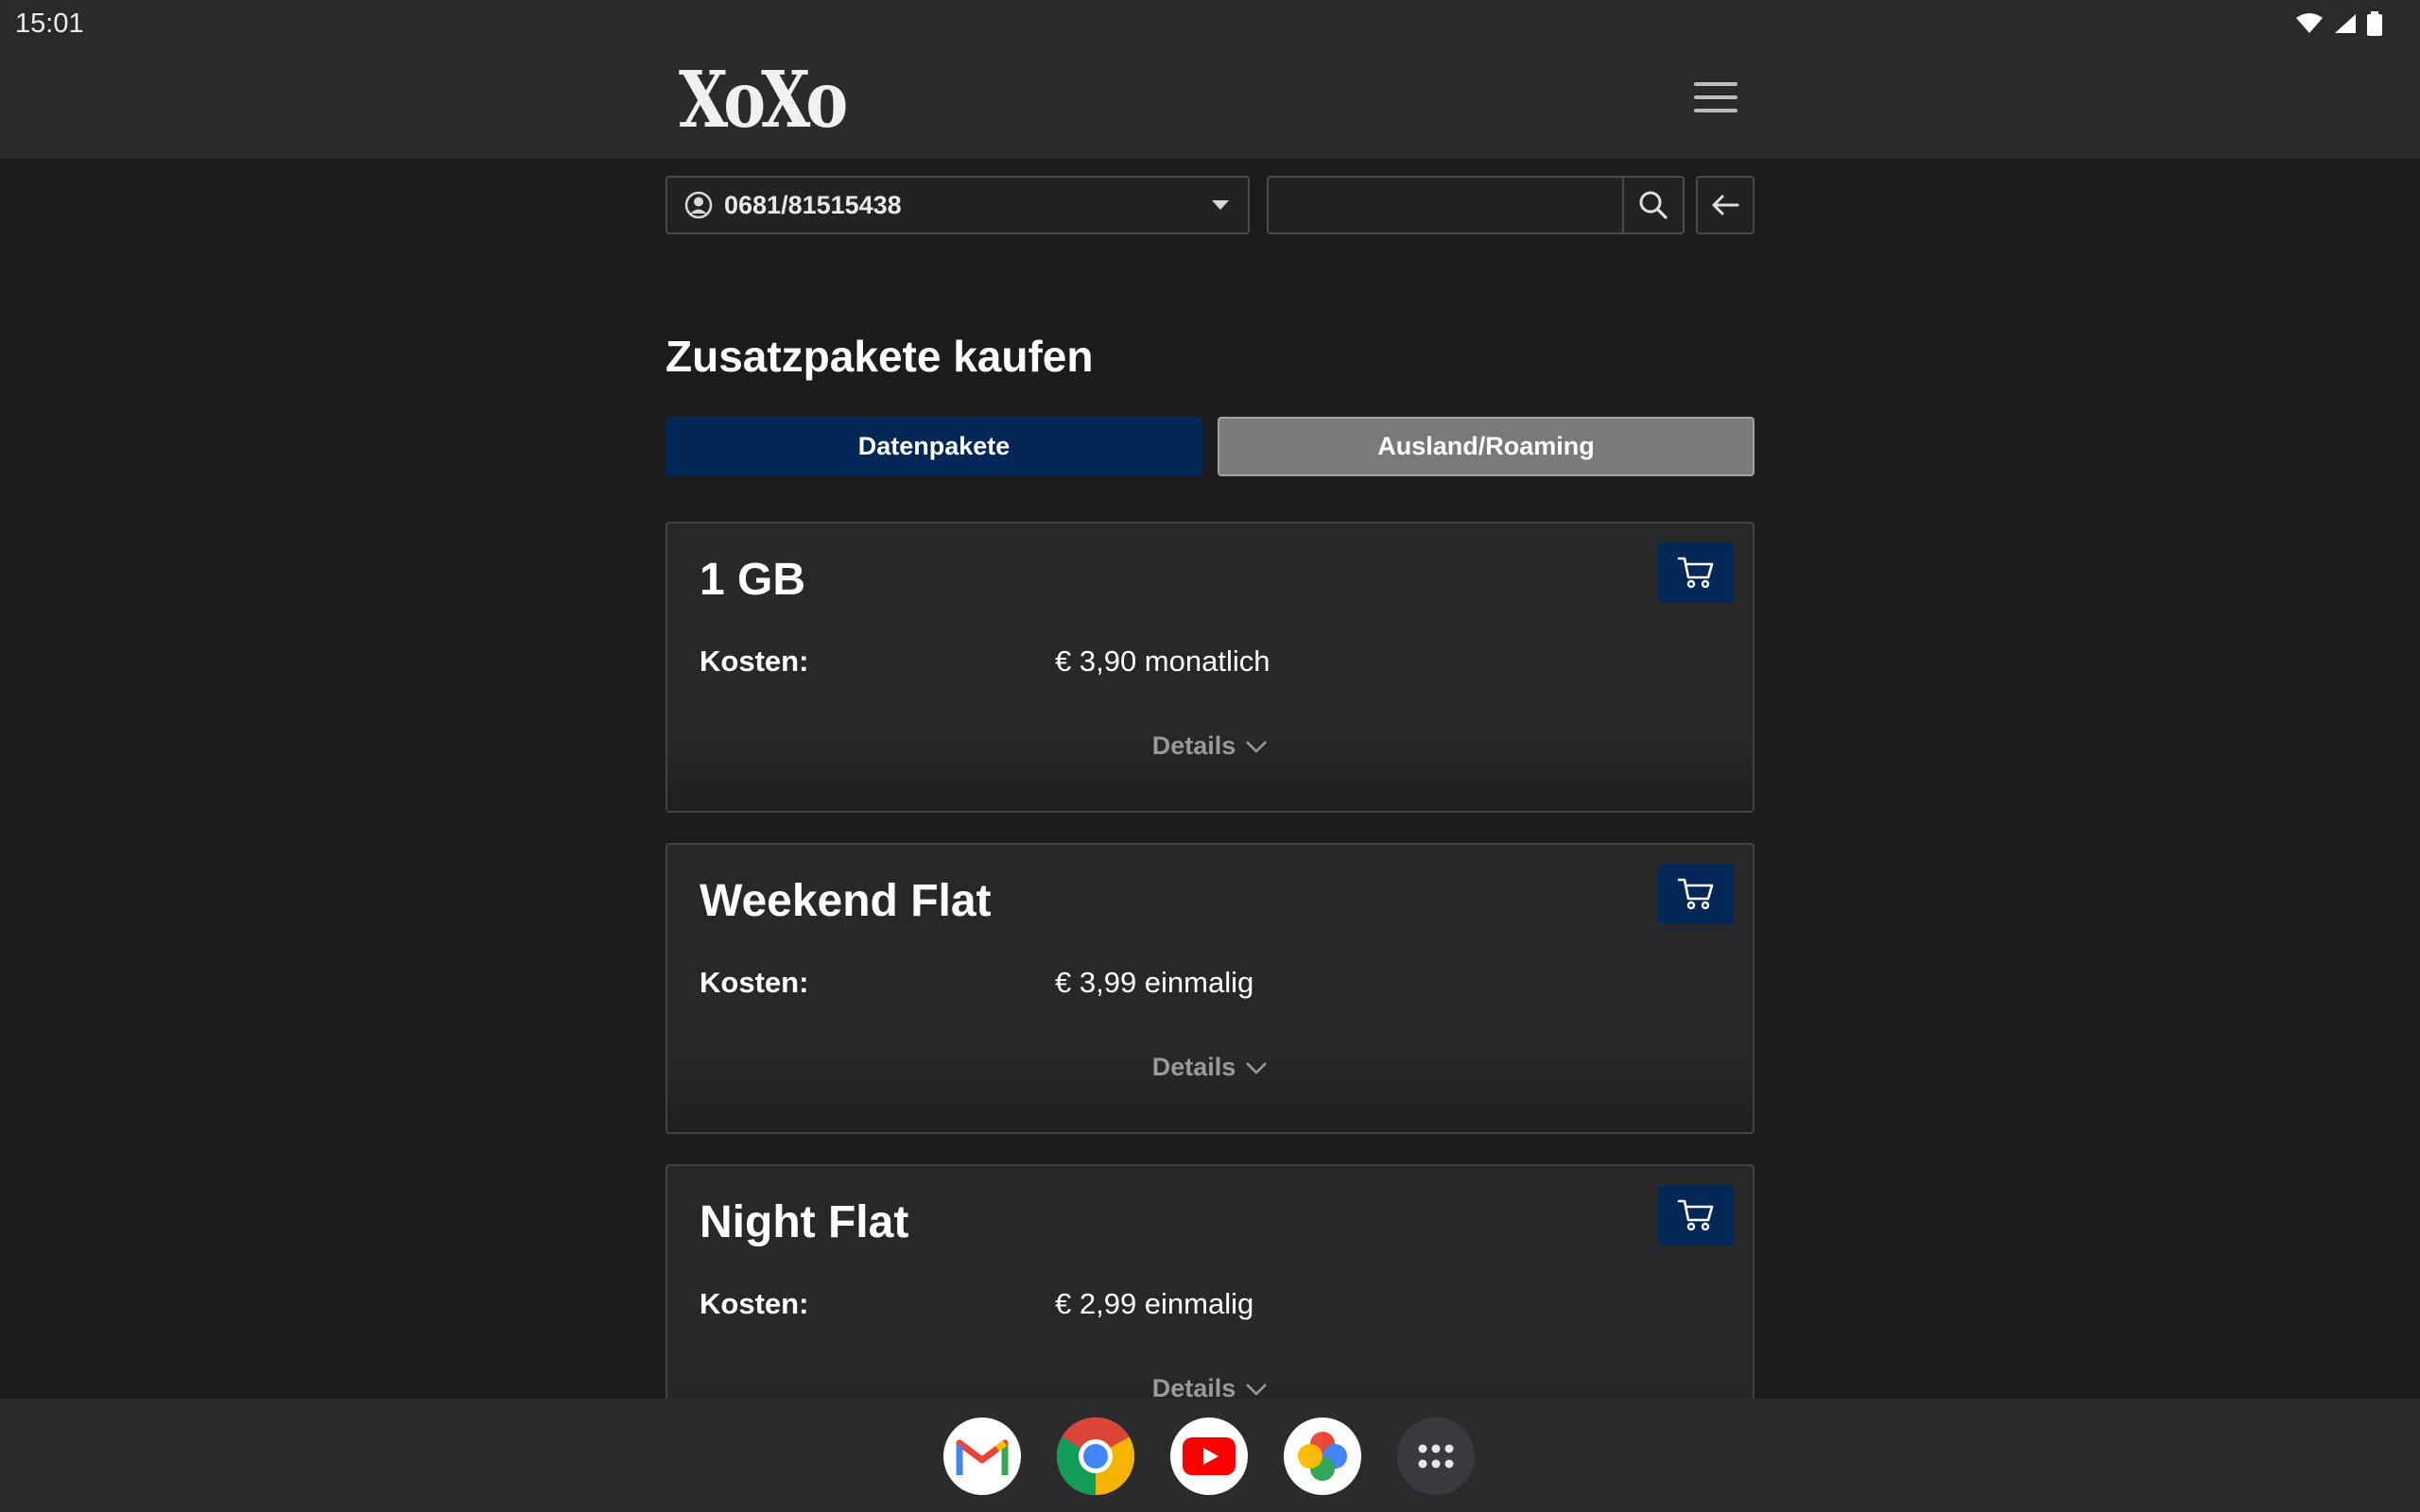 The width and height of the screenshot is (2420, 1512). What do you see at coordinates (1445, 205) in the screenshot?
I see `search-input` at bounding box center [1445, 205].